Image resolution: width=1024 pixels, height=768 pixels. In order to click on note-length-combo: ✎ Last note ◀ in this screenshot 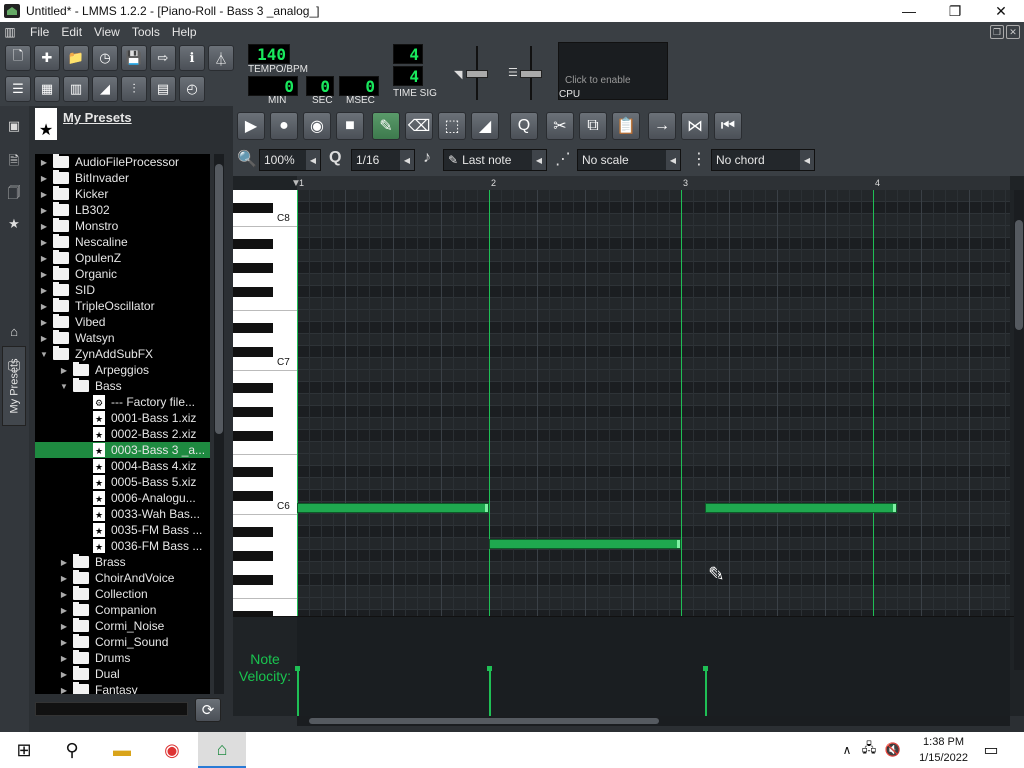, I will do `click(495, 160)`.